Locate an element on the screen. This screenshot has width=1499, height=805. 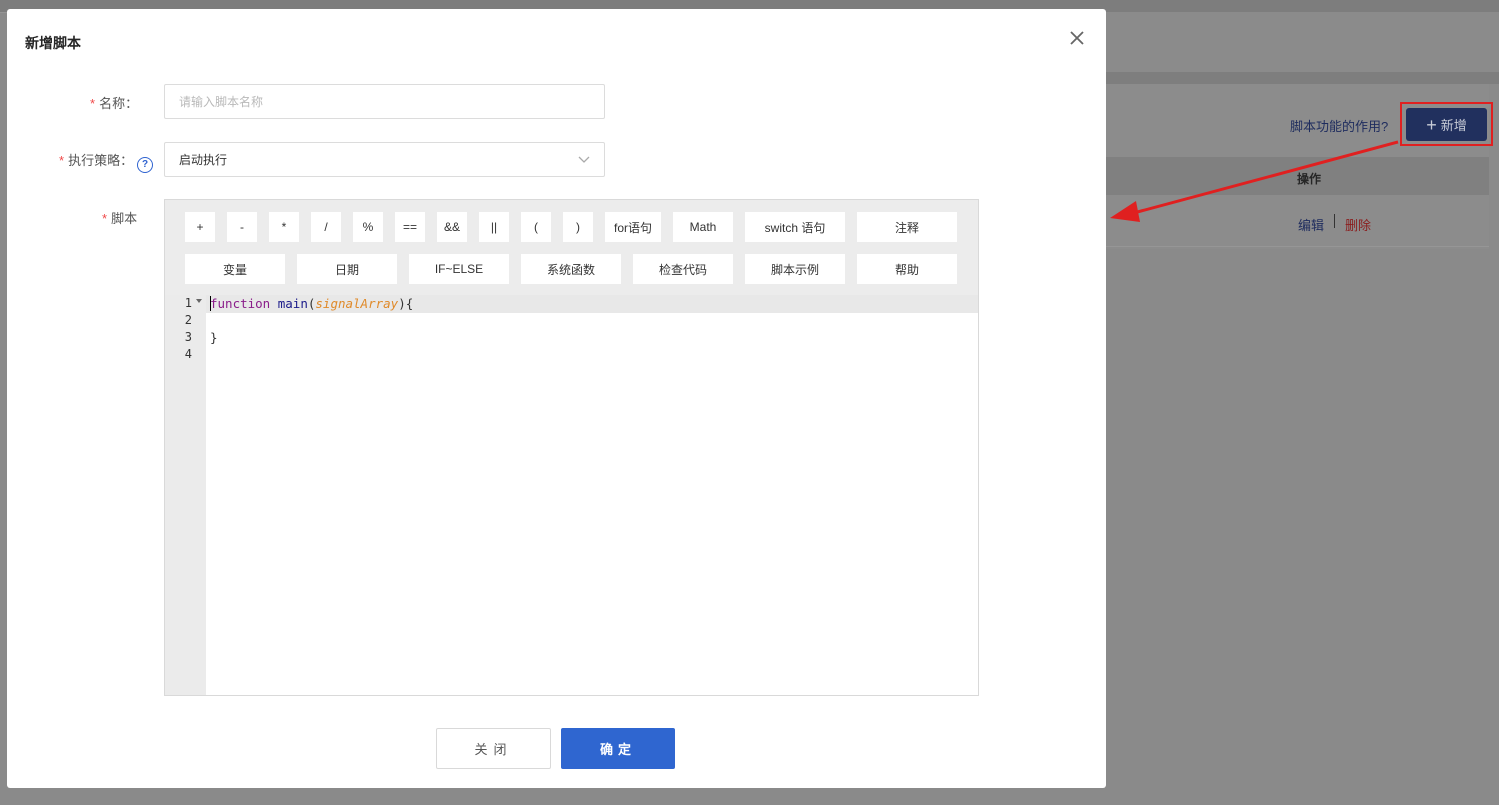
strategy-label-text: 执行策略： is located at coordinates (101, 160).